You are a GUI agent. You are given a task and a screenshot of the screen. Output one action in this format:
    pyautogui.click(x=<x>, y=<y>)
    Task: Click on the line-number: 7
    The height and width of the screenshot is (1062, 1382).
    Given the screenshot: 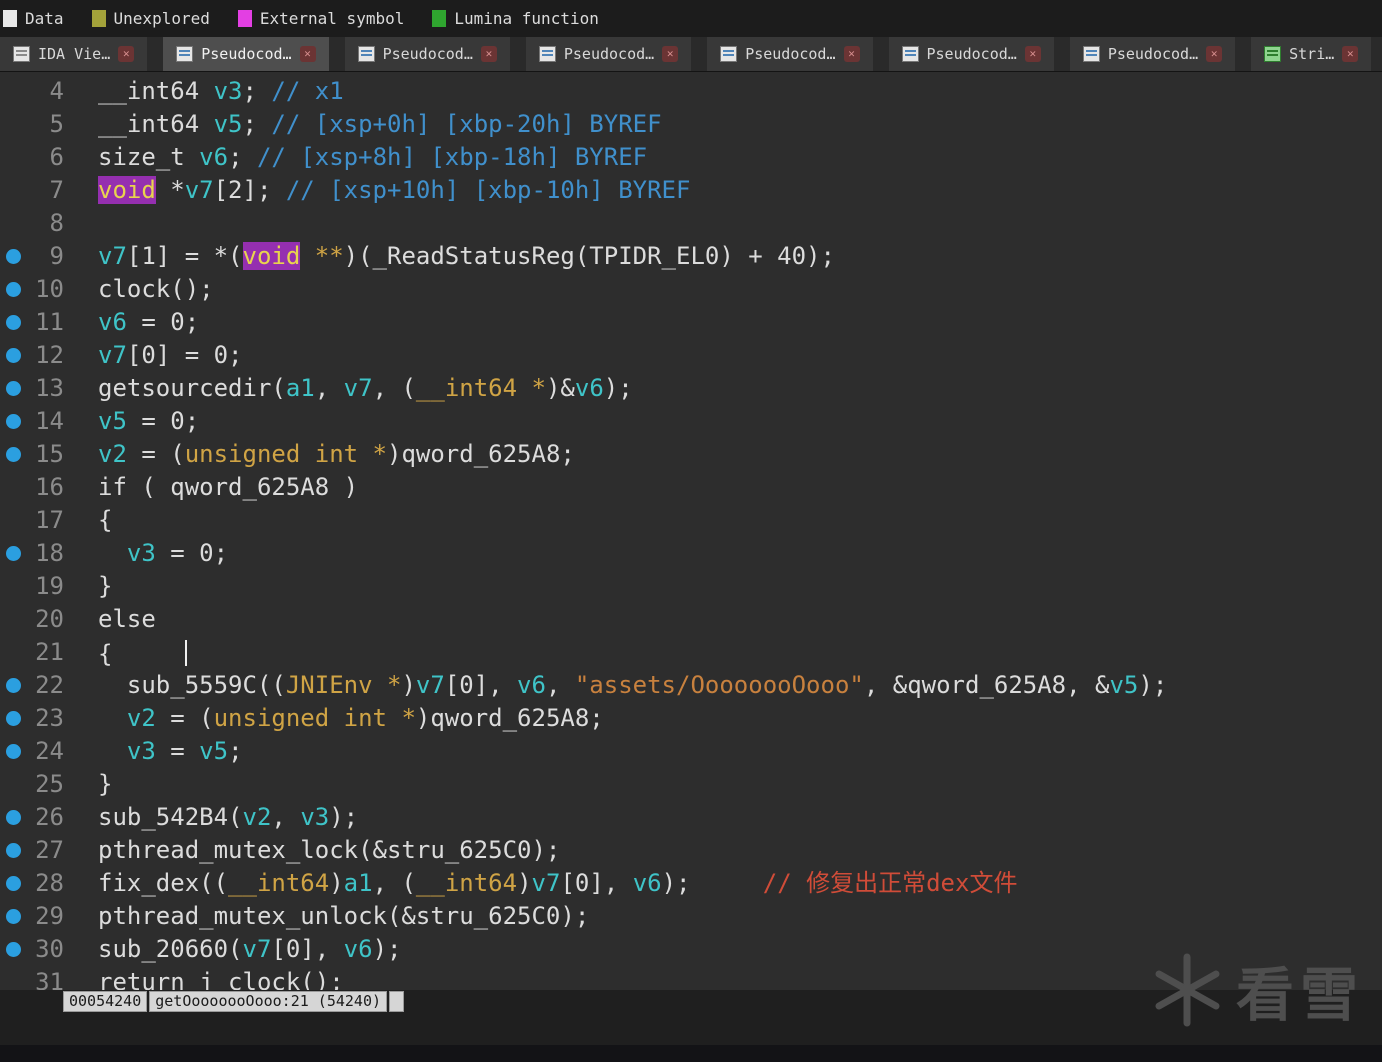 What is the action you would take?
    pyautogui.click(x=56, y=190)
    